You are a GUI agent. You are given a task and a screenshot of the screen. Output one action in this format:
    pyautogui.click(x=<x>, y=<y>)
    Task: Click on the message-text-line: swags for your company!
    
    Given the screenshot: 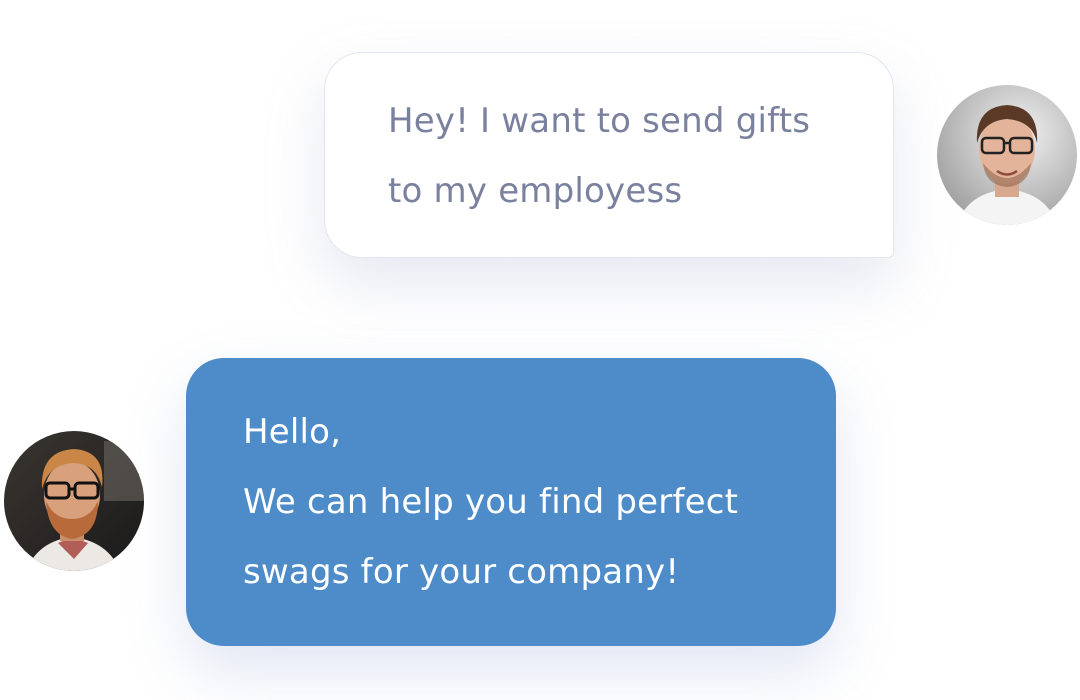 What is the action you would take?
    pyautogui.click(x=461, y=572)
    